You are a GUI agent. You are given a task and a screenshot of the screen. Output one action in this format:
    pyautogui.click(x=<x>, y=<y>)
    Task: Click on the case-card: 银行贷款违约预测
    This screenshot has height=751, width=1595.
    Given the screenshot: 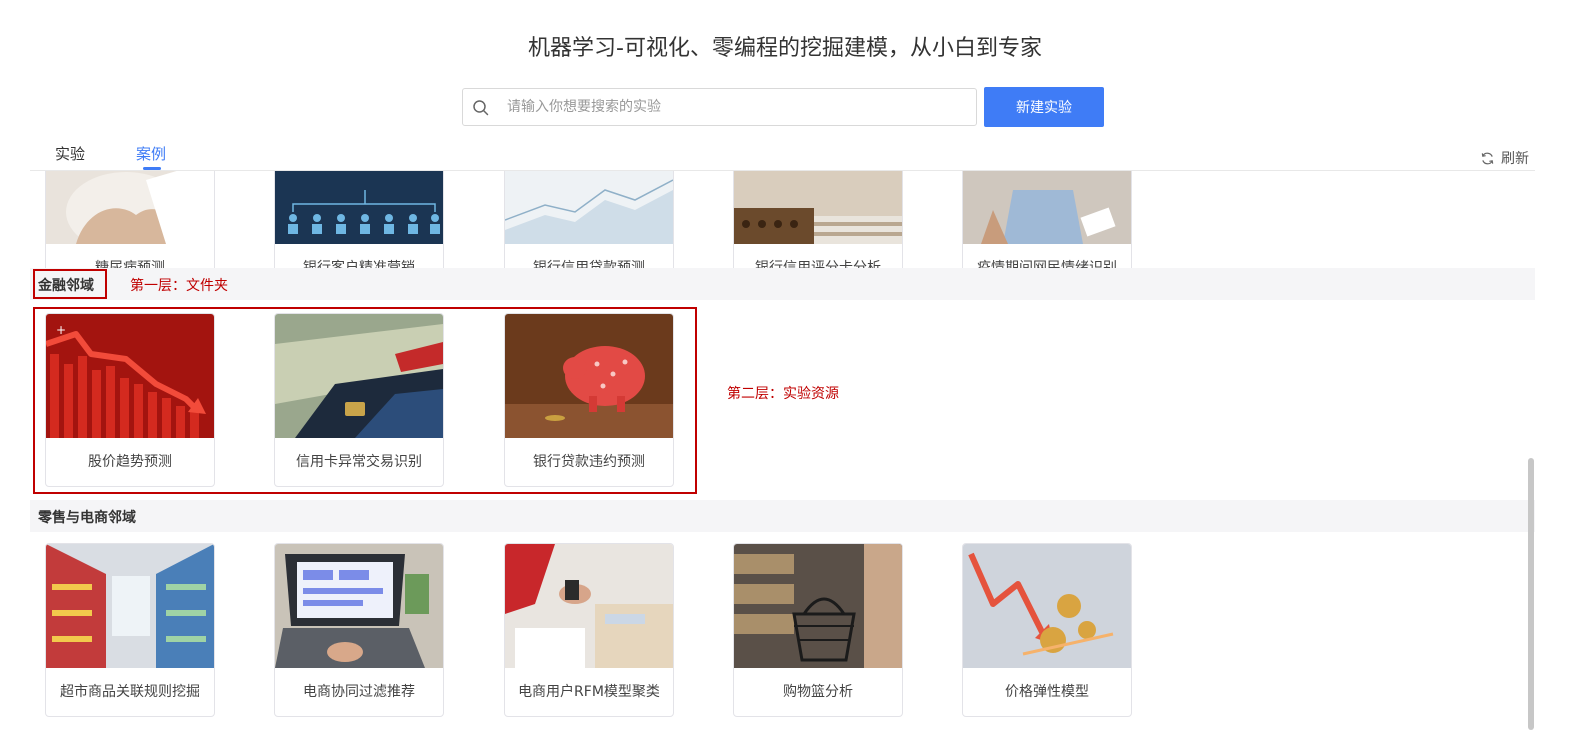 What is the action you would take?
    pyautogui.click(x=589, y=400)
    